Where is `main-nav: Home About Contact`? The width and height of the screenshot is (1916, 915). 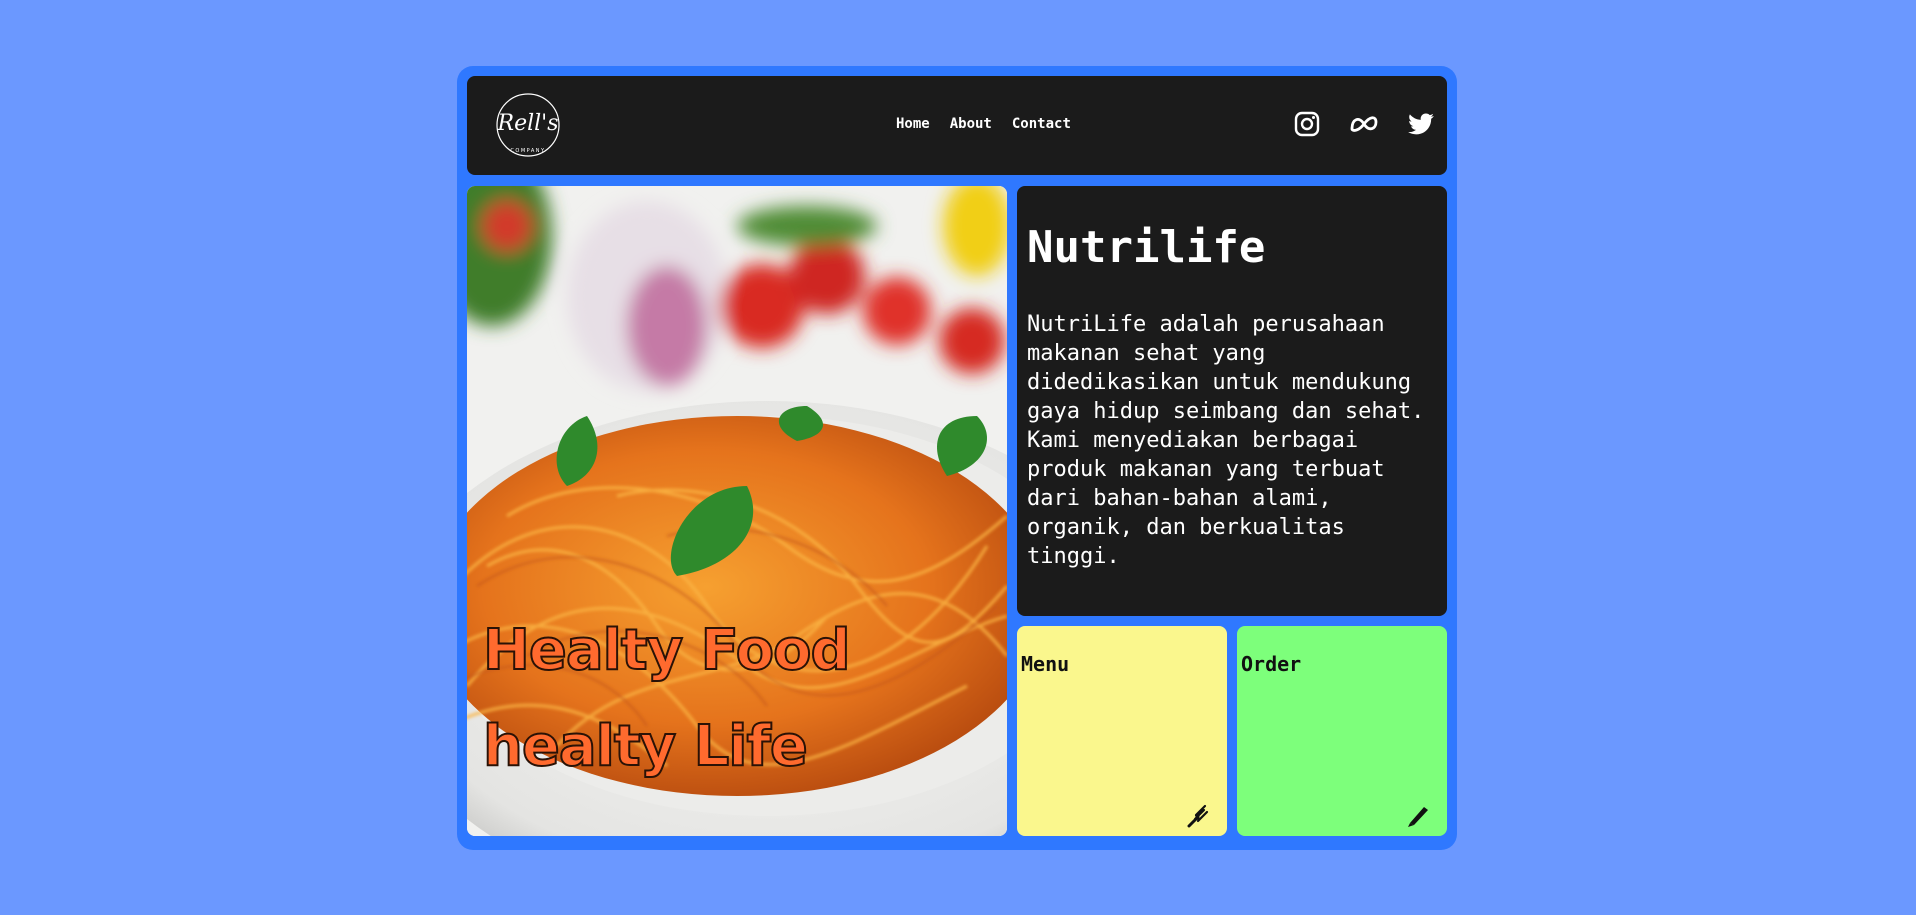 main-nav: Home About Contact is located at coordinates (983, 124).